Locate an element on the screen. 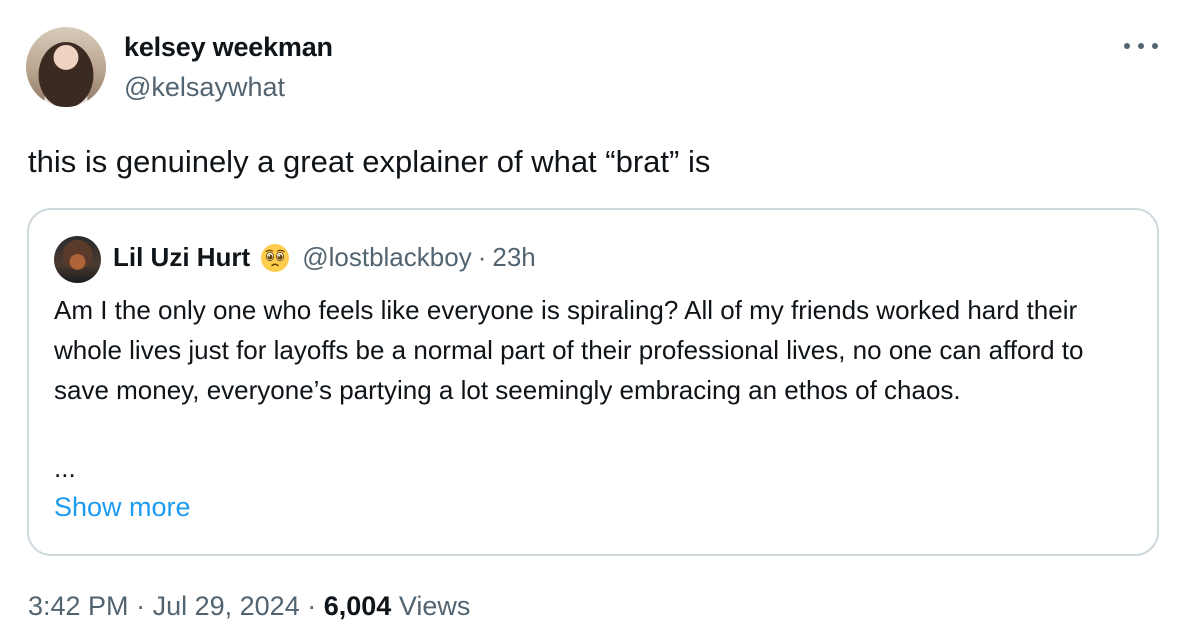 Image resolution: width=1188 pixels, height=644 pixels. views-label: Views is located at coordinates (434, 606).